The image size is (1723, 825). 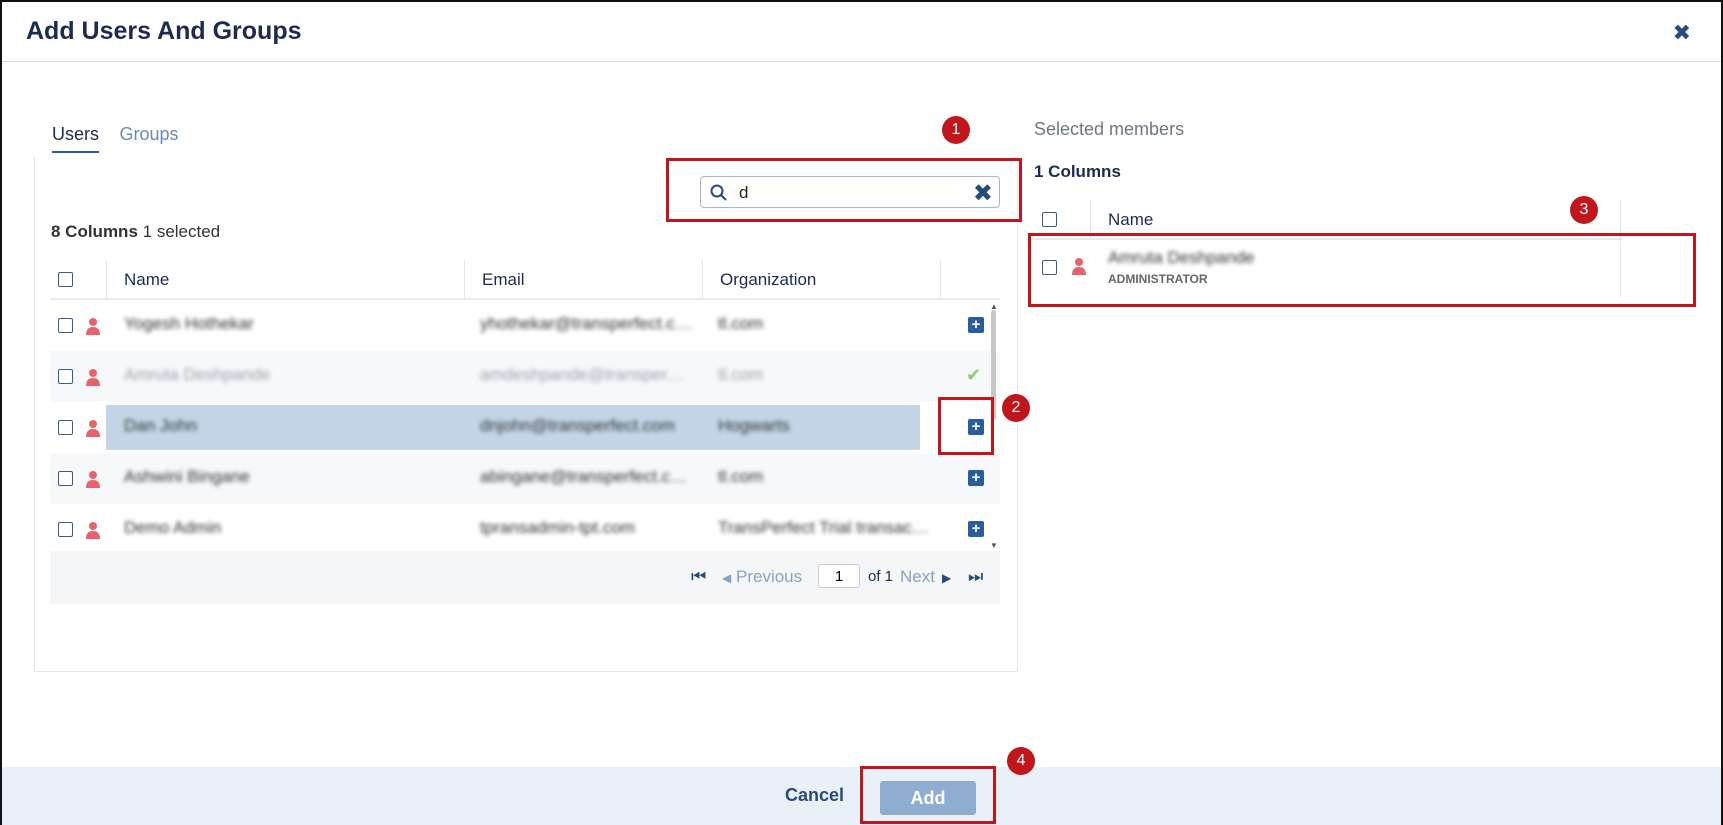 I want to click on tab-bar: Users Groups, so click(x=123, y=140).